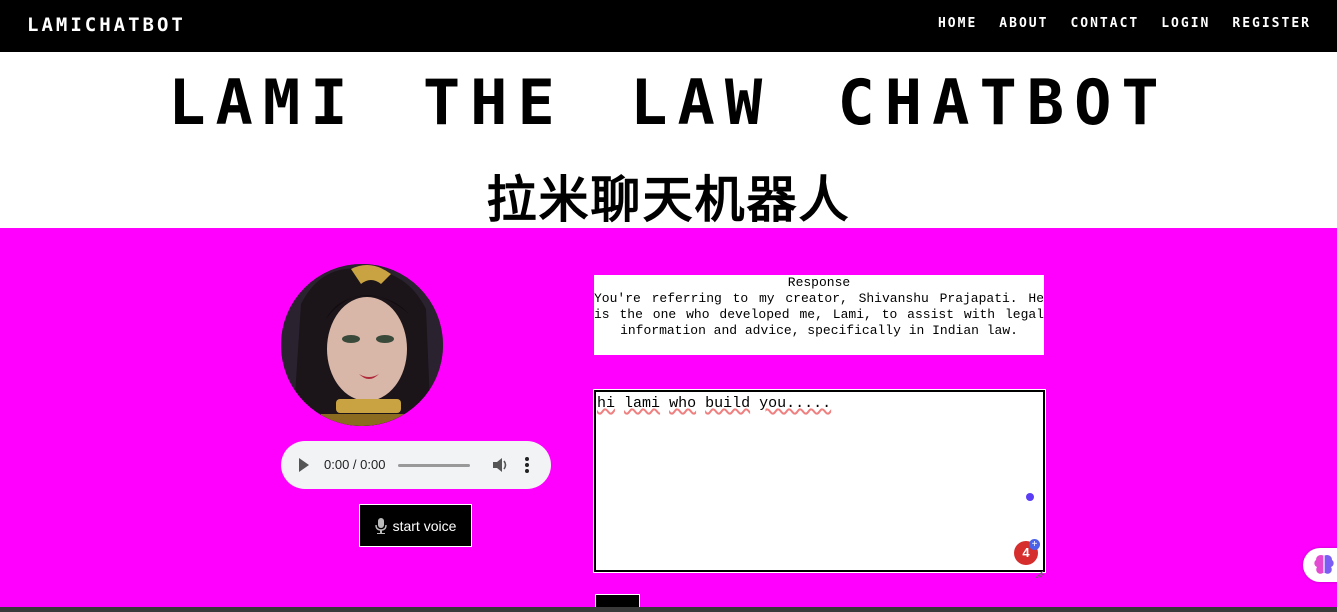 Image resolution: width=1337 pixels, height=612 pixels. What do you see at coordinates (304, 465) in the screenshot?
I see `play-icon` at bounding box center [304, 465].